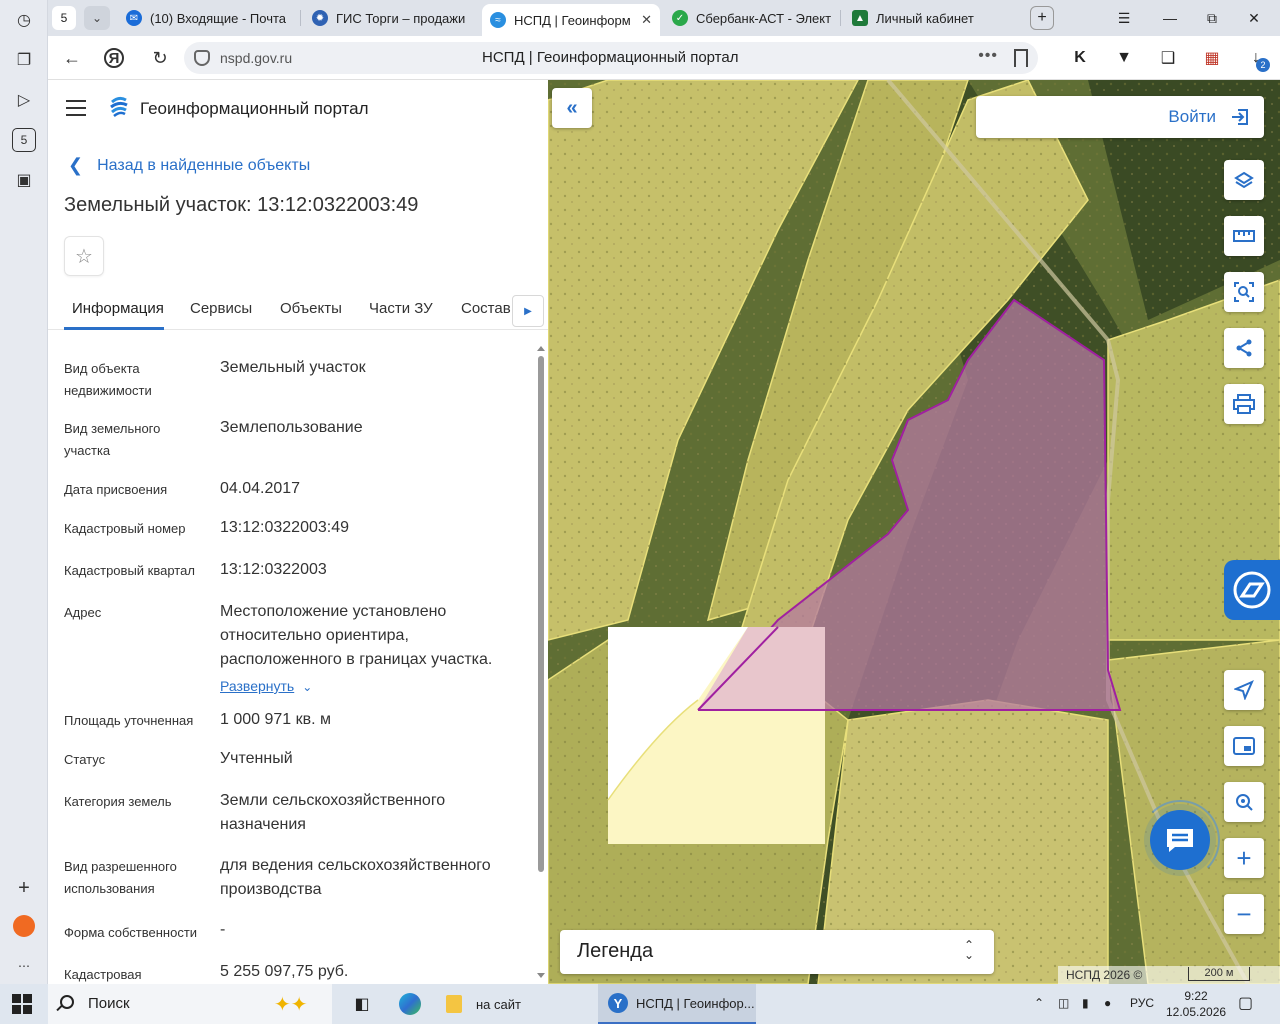 This screenshot has width=1280, height=1024. Describe the element at coordinates (1257, 59) in the screenshot. I see `download-icon: ↓ 2` at that location.